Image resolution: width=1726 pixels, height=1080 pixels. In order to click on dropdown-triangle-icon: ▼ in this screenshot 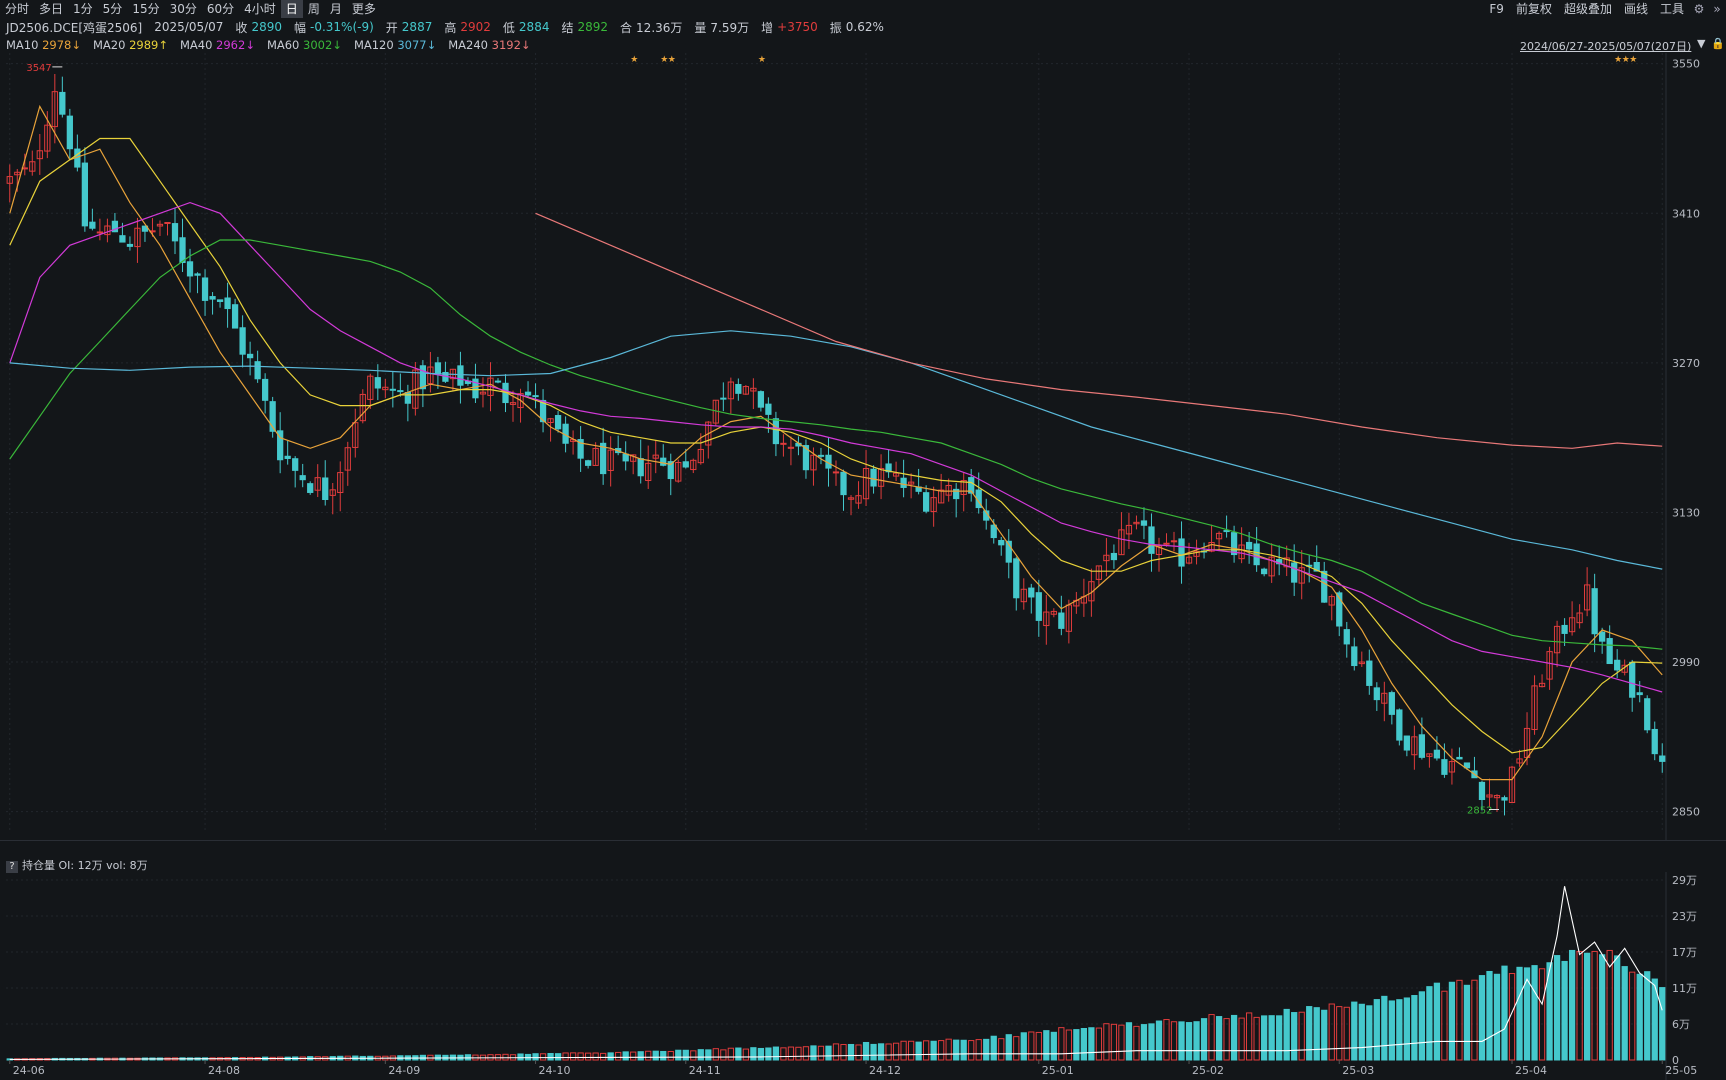, I will do `click(1701, 43)`.